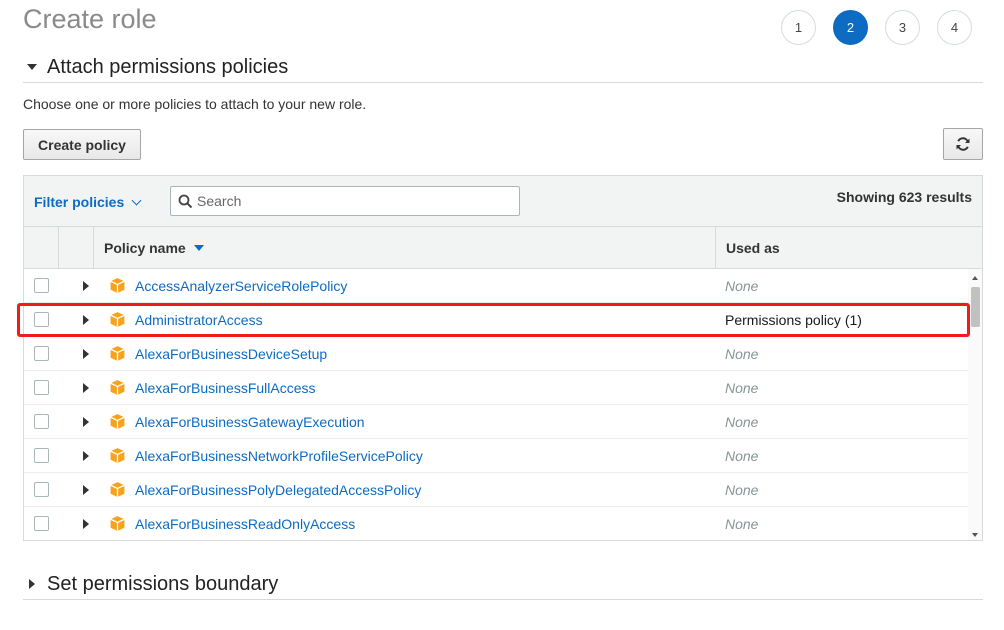 The height and width of the screenshot is (630, 1004). I want to click on step-2: 2, so click(850, 27).